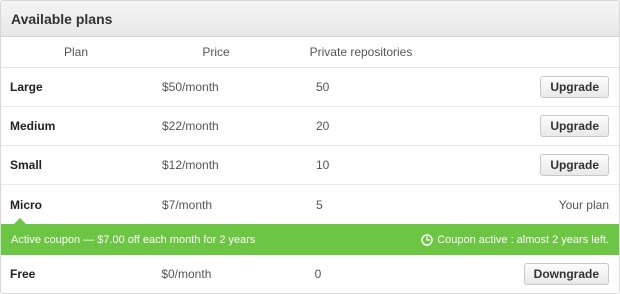  What do you see at coordinates (20, 221) in the screenshot?
I see `caret-pointer` at bounding box center [20, 221].